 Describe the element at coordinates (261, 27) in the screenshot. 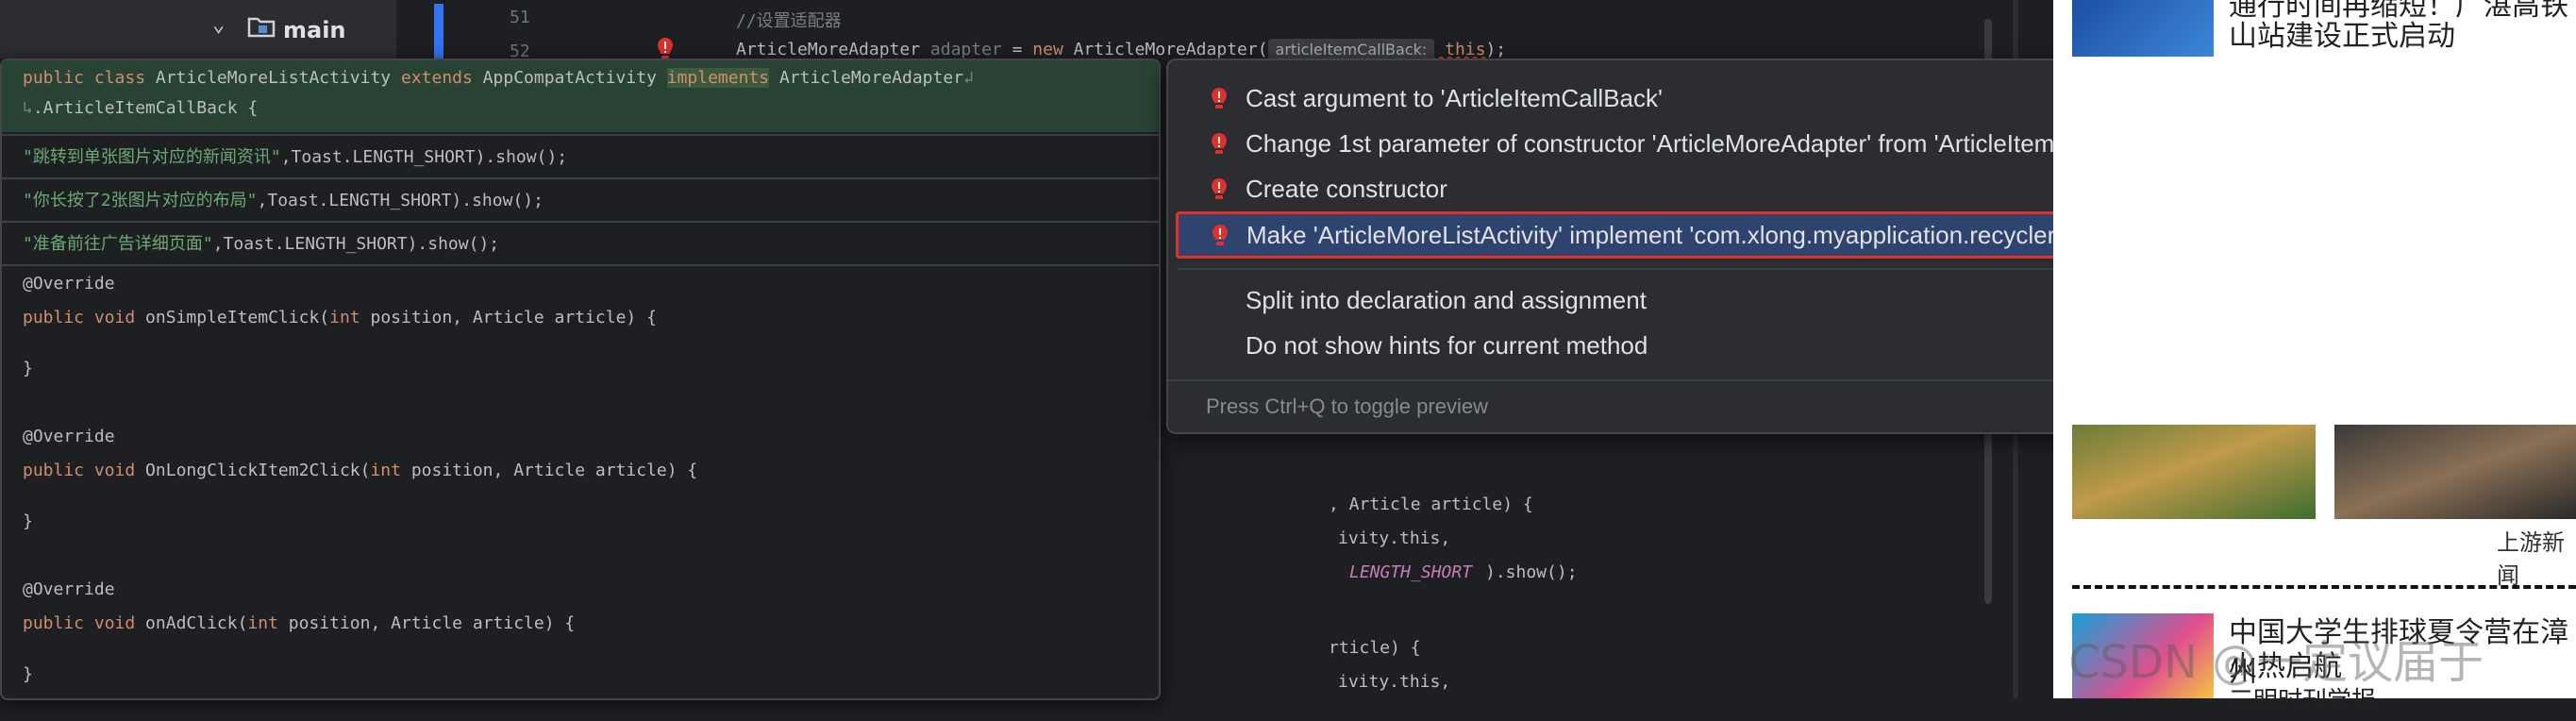

I see `folder-icon` at that location.